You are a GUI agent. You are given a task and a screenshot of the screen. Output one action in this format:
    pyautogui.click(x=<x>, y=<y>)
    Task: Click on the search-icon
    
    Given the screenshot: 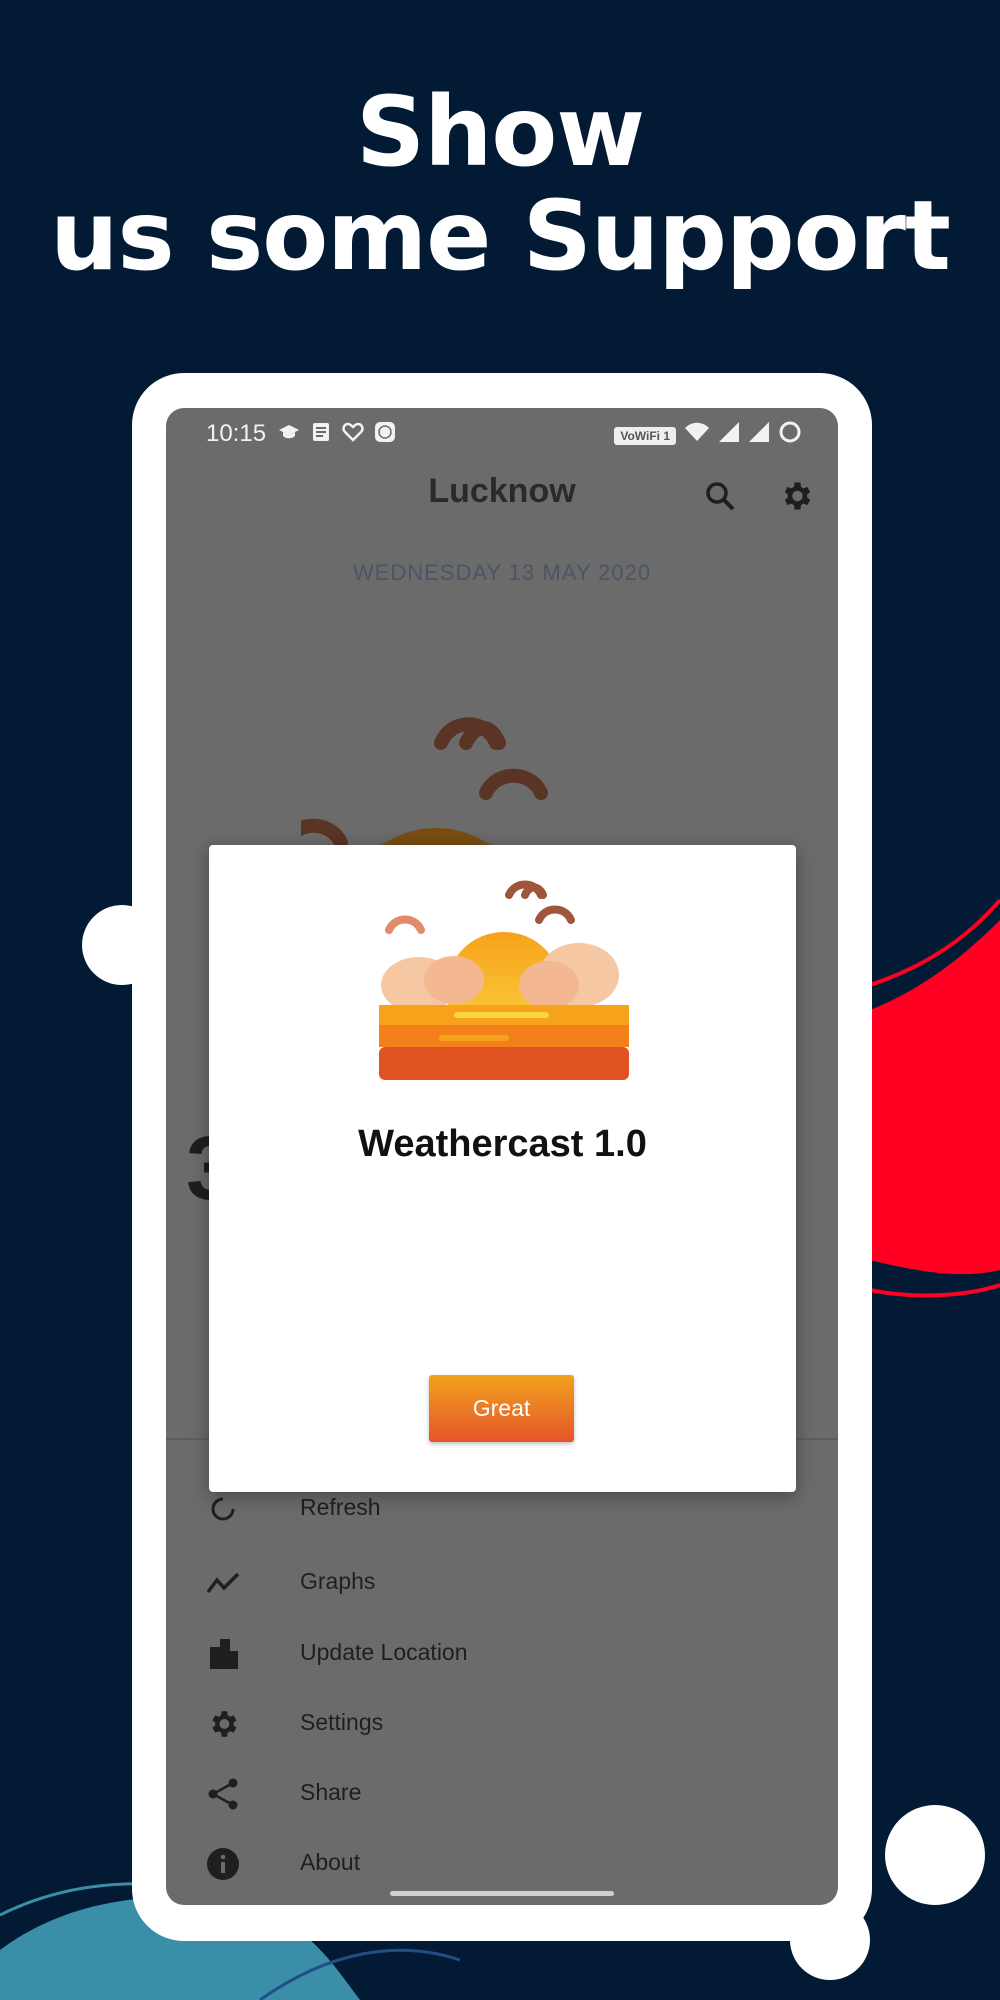 What is the action you would take?
    pyautogui.click(x=720, y=496)
    